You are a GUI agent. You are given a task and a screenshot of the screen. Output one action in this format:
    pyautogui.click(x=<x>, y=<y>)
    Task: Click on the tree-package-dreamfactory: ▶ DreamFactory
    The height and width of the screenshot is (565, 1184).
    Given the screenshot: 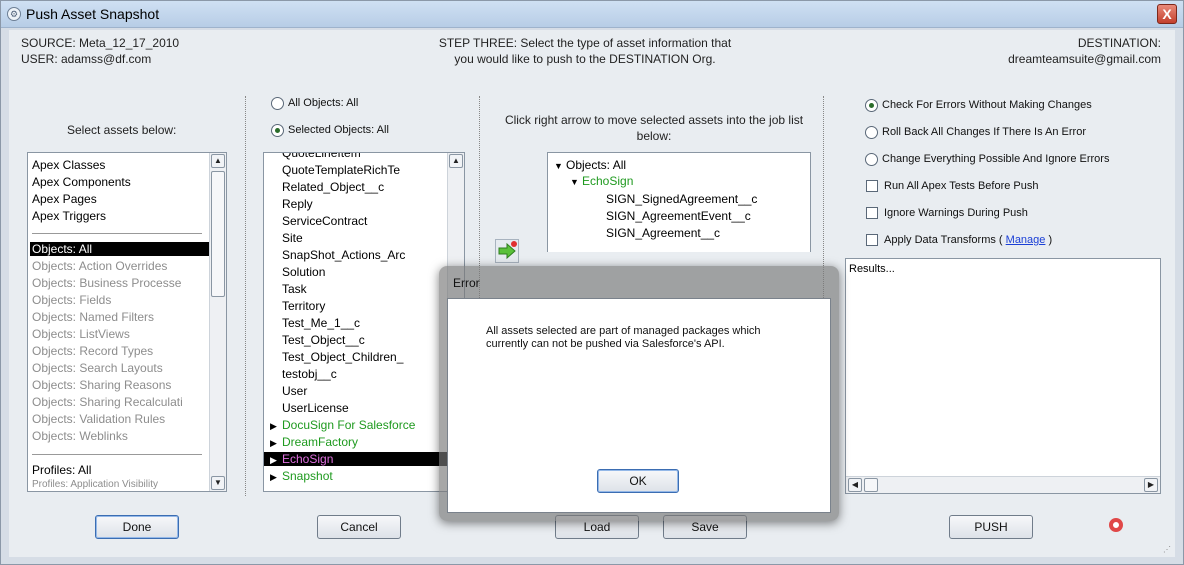 What is the action you would take?
    pyautogui.click(x=314, y=442)
    